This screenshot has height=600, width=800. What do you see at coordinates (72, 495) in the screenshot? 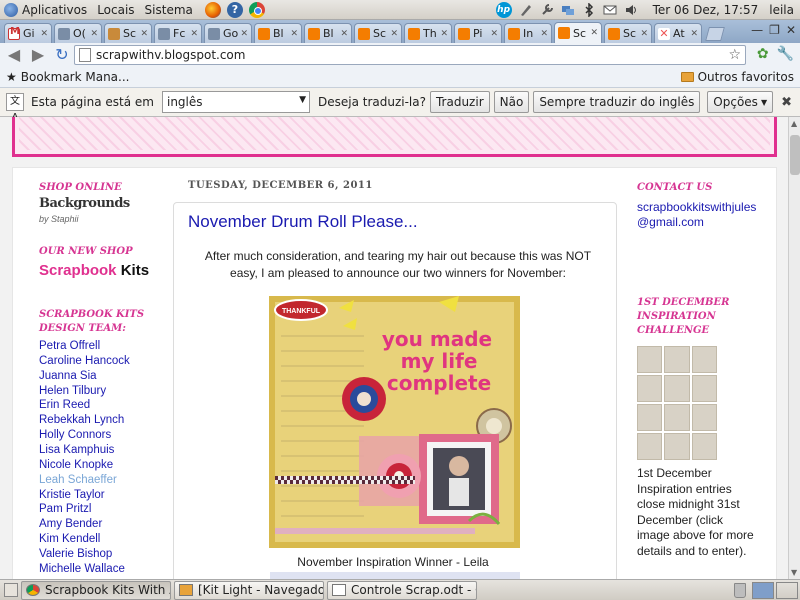
I see `team-member-link: Kristie Taylor` at bounding box center [72, 495].